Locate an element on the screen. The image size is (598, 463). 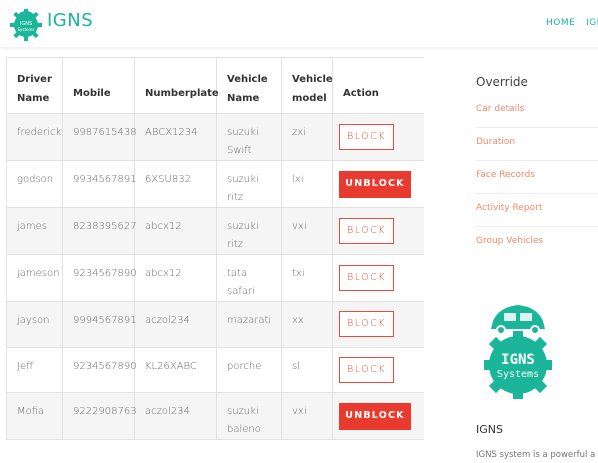
col-numberplate: Numberplate is located at coordinates (176, 85).